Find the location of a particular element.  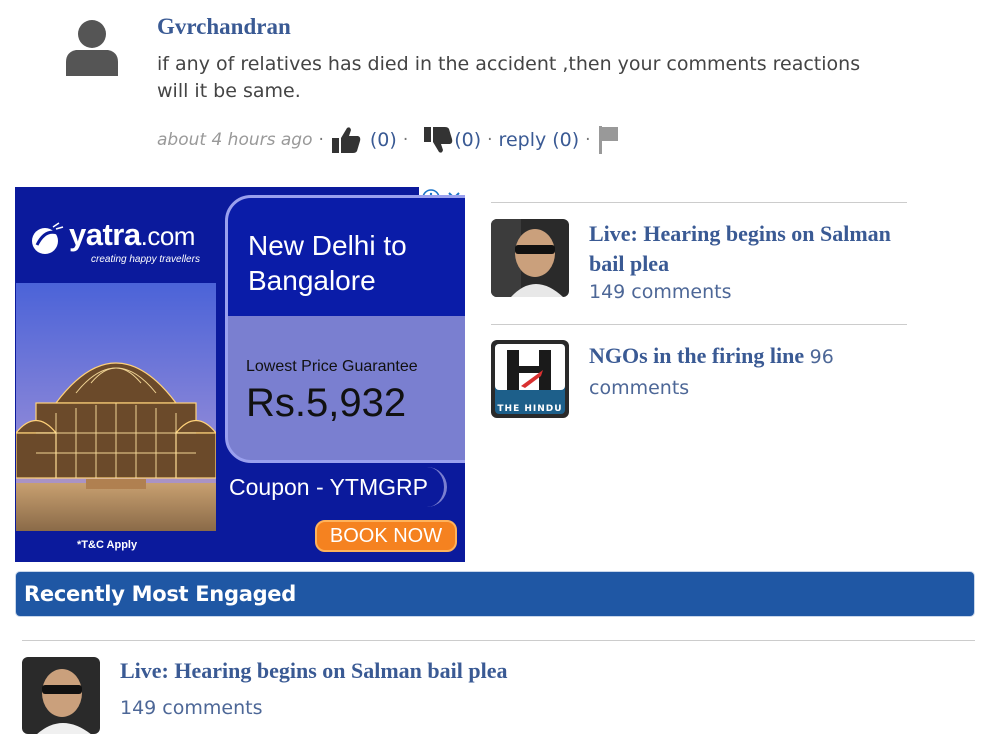

like-count: (0) is located at coordinates (383, 140).